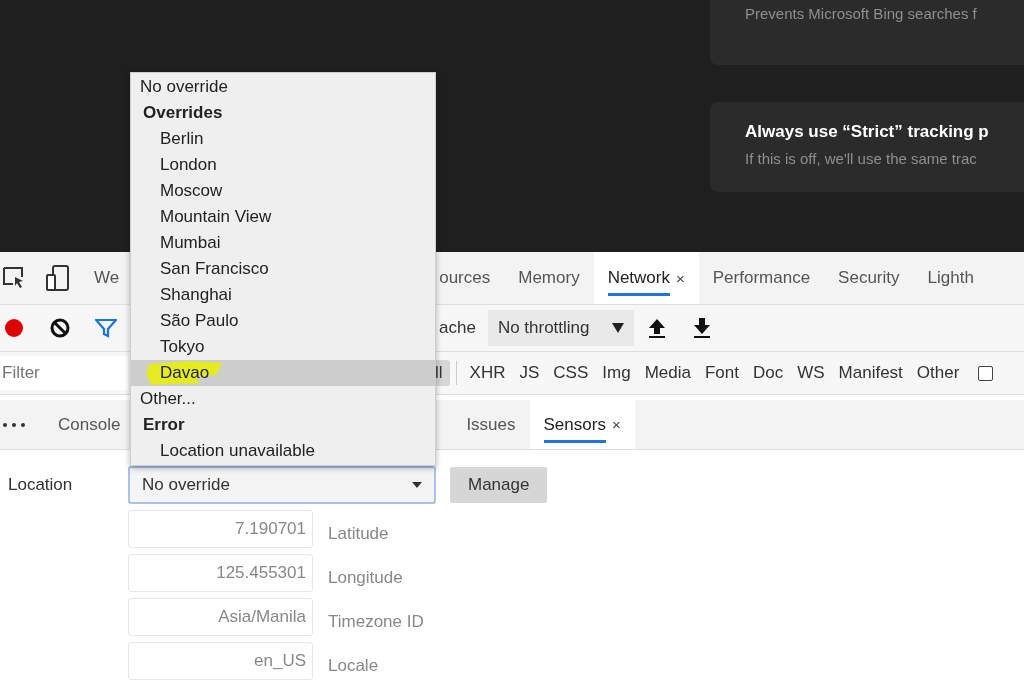 Image resolution: width=1024 pixels, height=696 pixels. I want to click on manage-button: Manage, so click(499, 485).